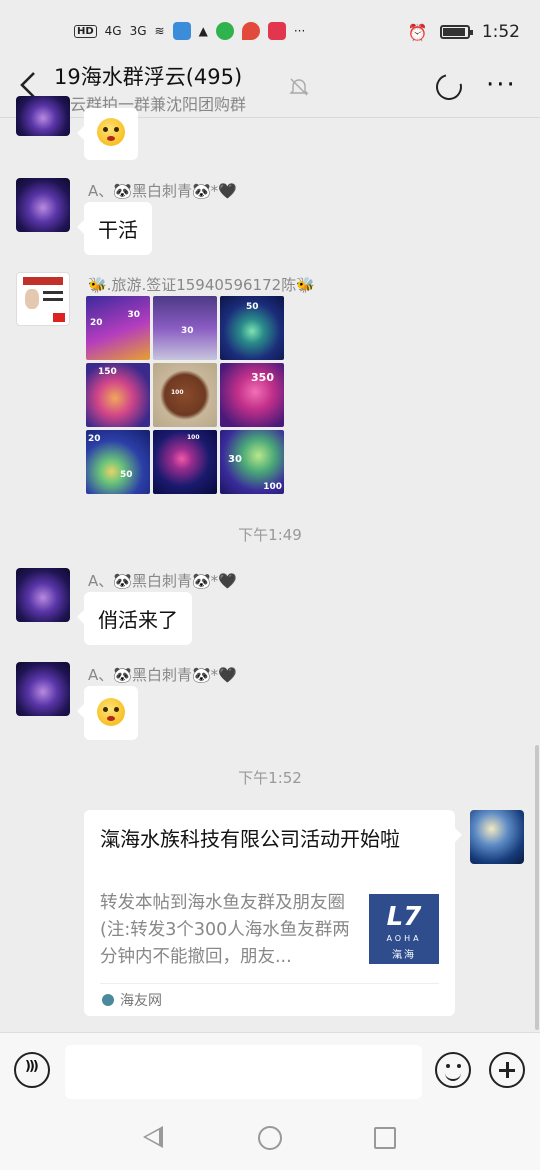 Image resolution: width=540 pixels, height=1170 pixels. I want to click on photo-grid: 20 30 30 50 150 100 350 20 50 100 30 100, so click(186, 396).